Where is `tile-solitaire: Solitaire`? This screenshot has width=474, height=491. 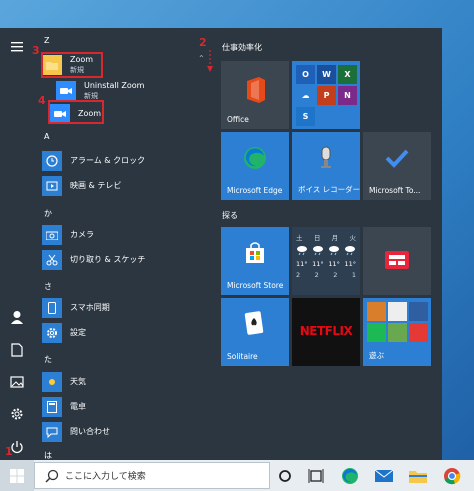
tile-solitaire: Solitaire is located at coordinates (255, 332).